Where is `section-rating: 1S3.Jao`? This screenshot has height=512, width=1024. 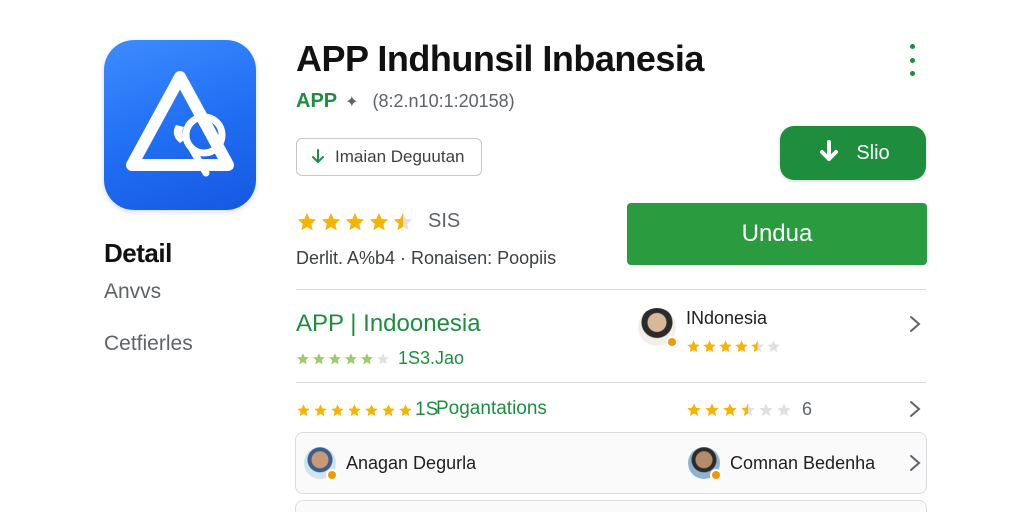 section-rating: 1S3.Jao is located at coordinates (380, 358).